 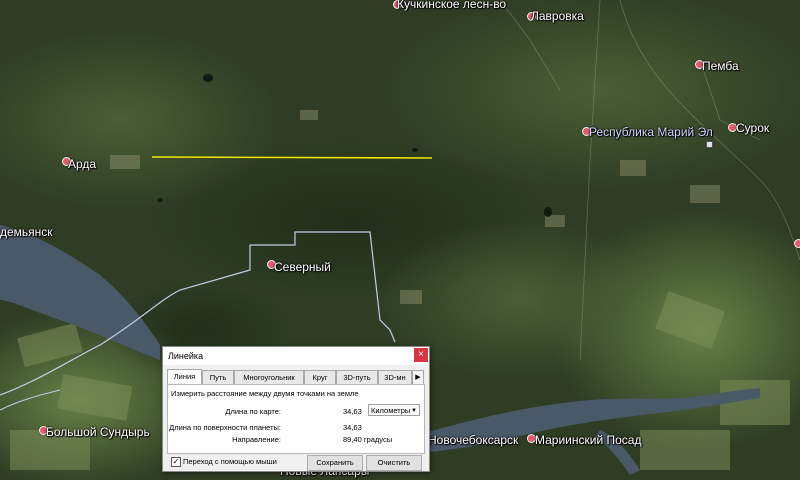 What do you see at coordinates (752, 128) in the screenshot?
I see `place-surok: Сурок` at bounding box center [752, 128].